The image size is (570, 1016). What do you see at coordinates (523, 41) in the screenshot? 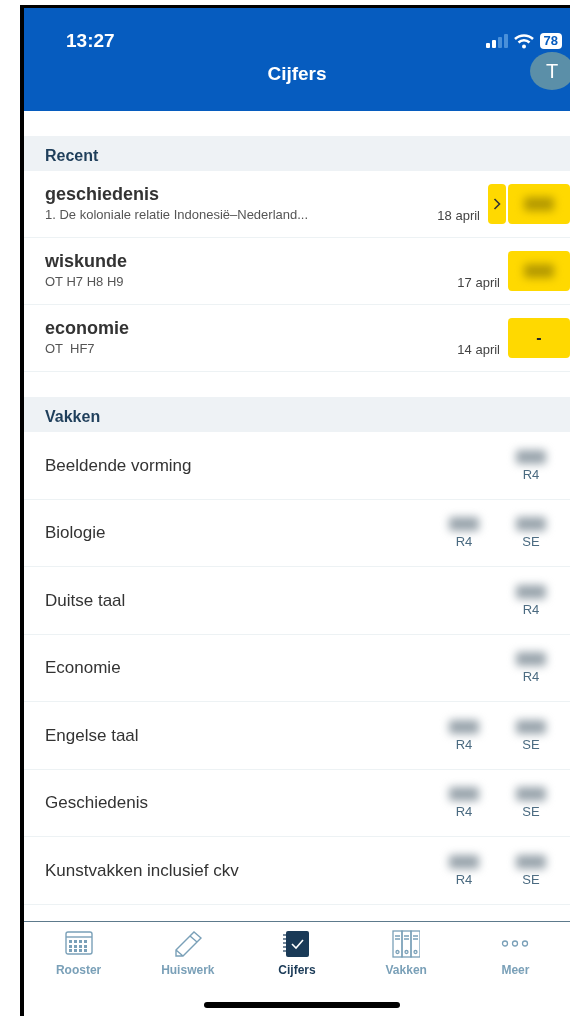
I see `wifi-icon` at bounding box center [523, 41].